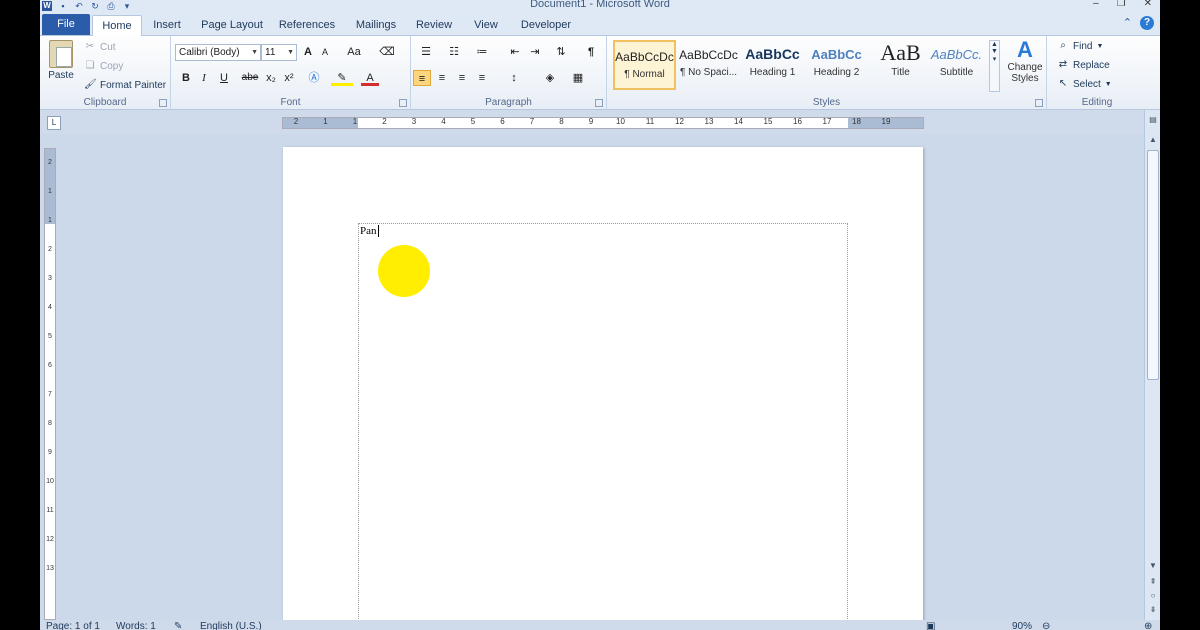  Describe the element at coordinates (1148, 4) in the screenshot. I see `close-icon: ✕` at that location.